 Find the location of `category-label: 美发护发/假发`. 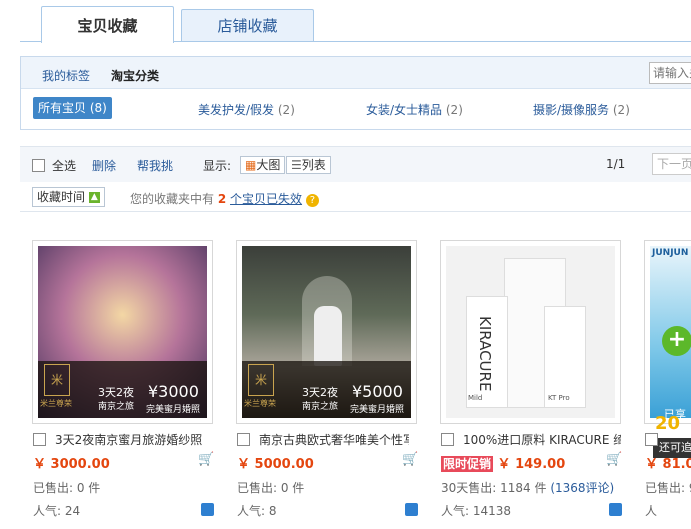

category-label: 美发护发/假发 is located at coordinates (236, 110).